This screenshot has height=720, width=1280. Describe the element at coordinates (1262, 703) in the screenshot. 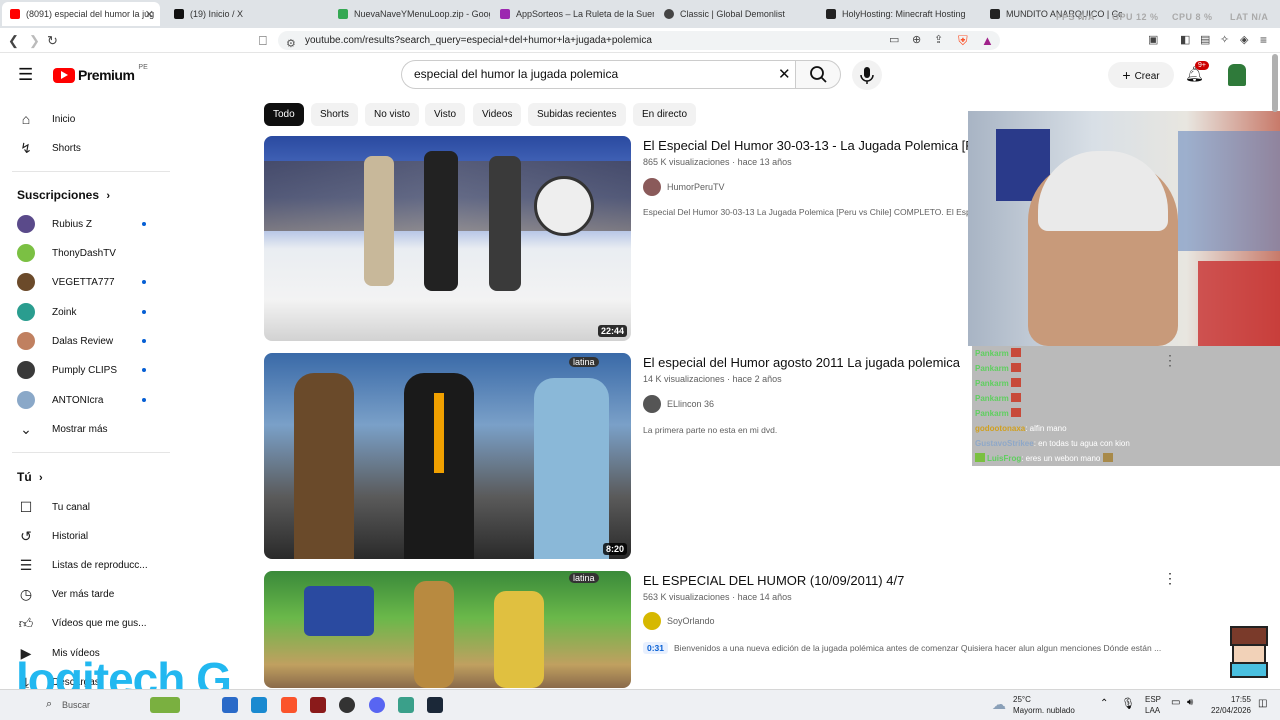

I see `notification-center-icon: ◫` at that location.